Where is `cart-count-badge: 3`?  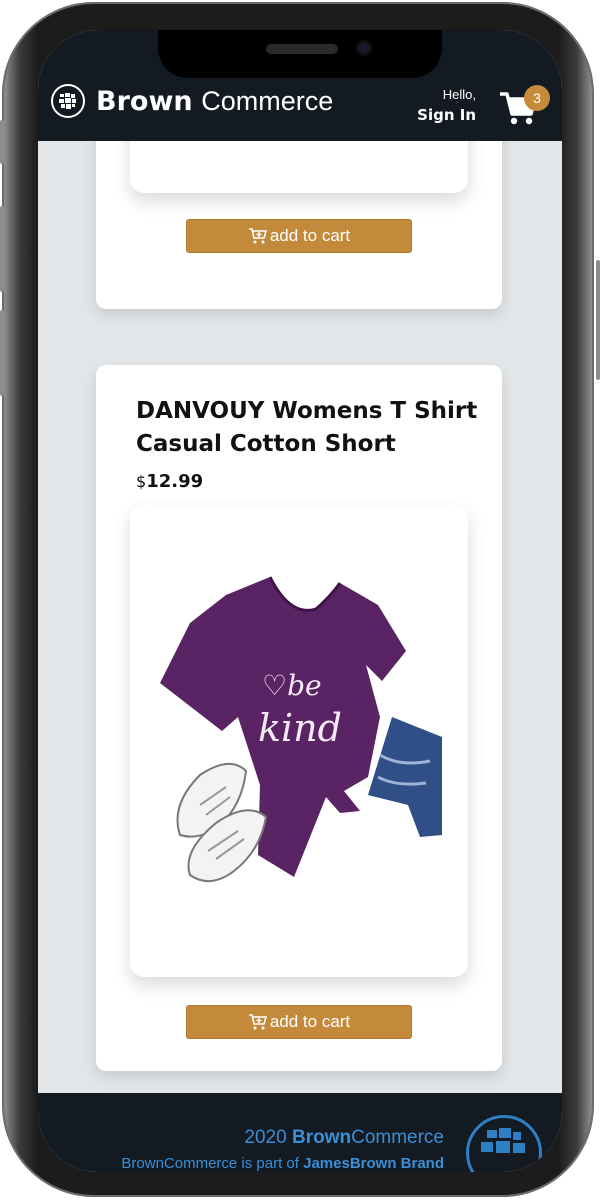 cart-count-badge: 3 is located at coordinates (537, 98).